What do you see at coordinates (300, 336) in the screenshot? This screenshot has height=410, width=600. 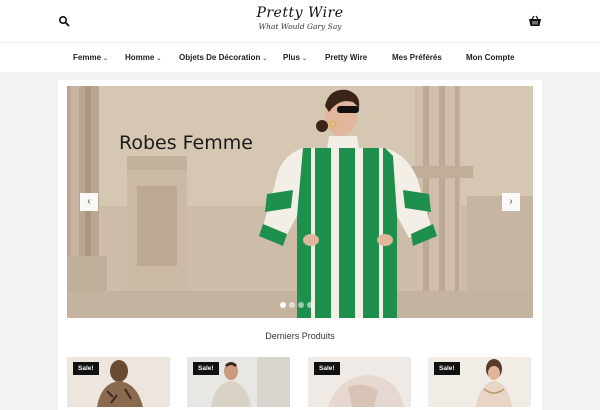 I see `section-heading-latest-products: Derniers Produits` at bounding box center [300, 336].